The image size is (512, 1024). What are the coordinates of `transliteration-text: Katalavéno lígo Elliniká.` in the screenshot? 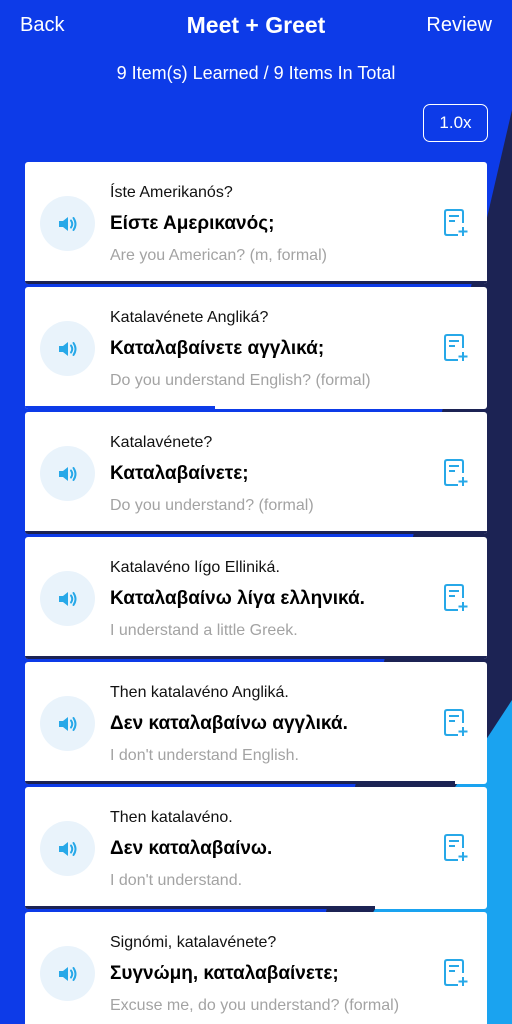 It's located at (195, 567).